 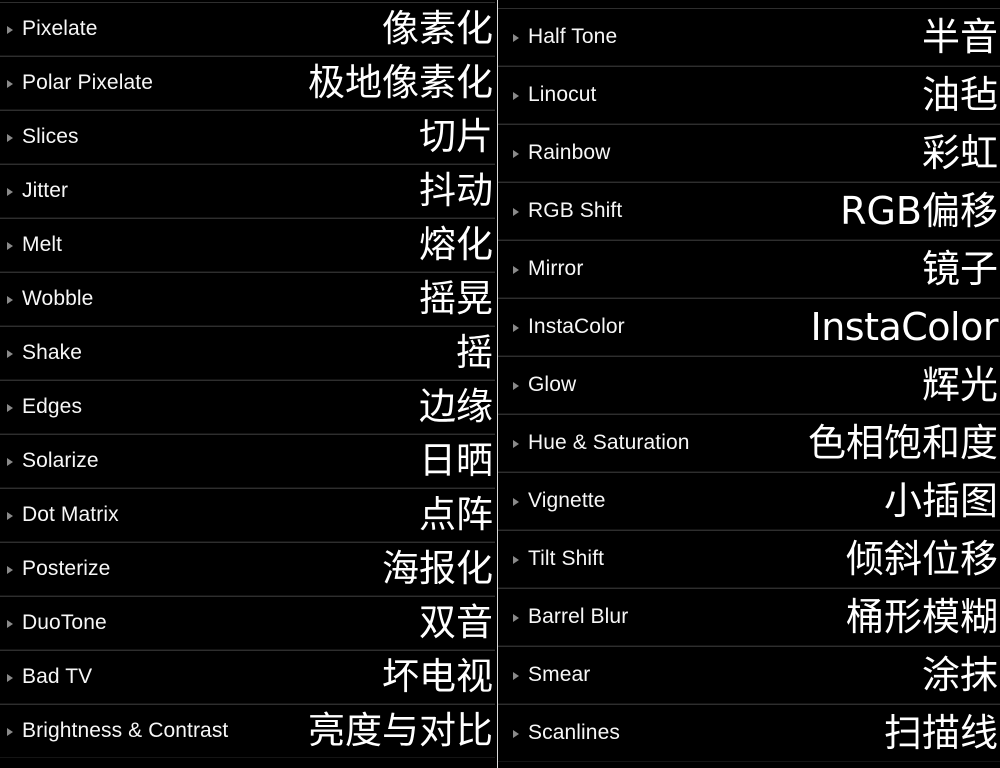 What do you see at coordinates (58, 569) in the screenshot?
I see `list-item-main: Posterize` at bounding box center [58, 569].